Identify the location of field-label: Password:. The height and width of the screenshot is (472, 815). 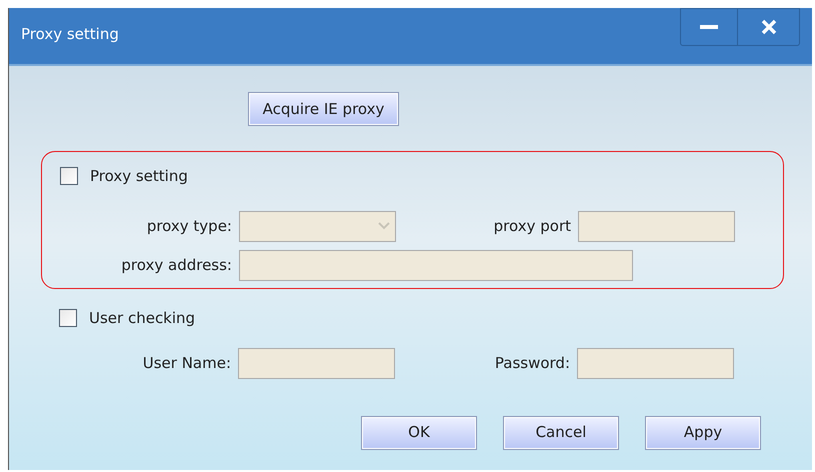
(532, 363).